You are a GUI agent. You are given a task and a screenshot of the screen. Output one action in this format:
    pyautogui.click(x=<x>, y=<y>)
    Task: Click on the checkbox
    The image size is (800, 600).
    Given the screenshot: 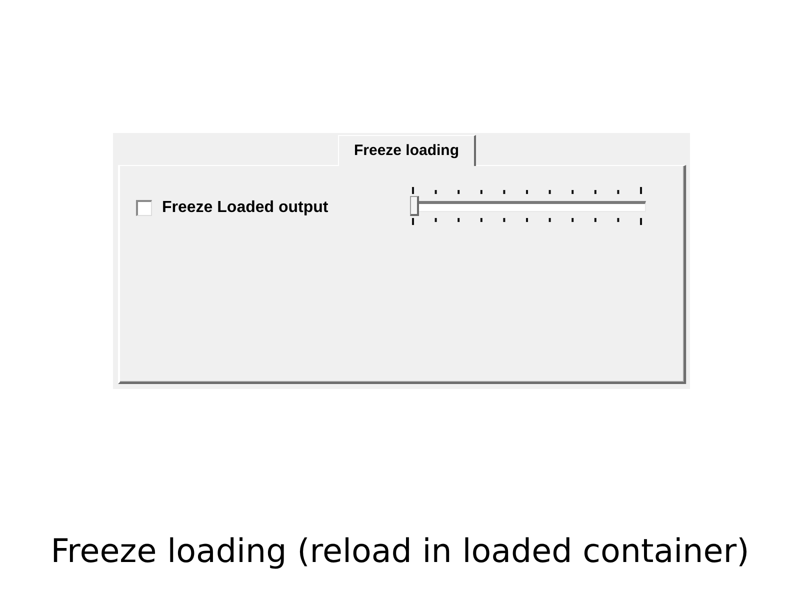 What is the action you would take?
    pyautogui.click(x=144, y=208)
    